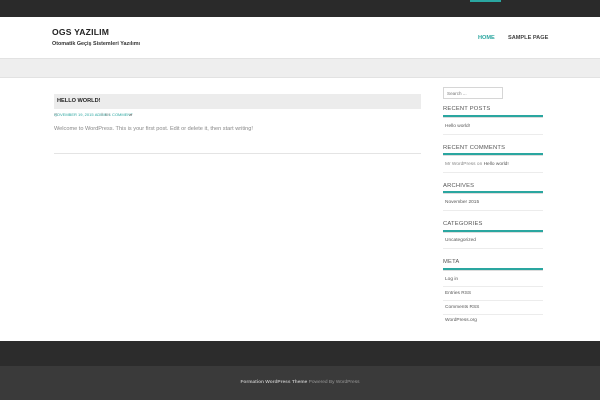  What do you see at coordinates (528, 38) in the screenshot?
I see `nav-sample-page: SAMPLE PAGE` at bounding box center [528, 38].